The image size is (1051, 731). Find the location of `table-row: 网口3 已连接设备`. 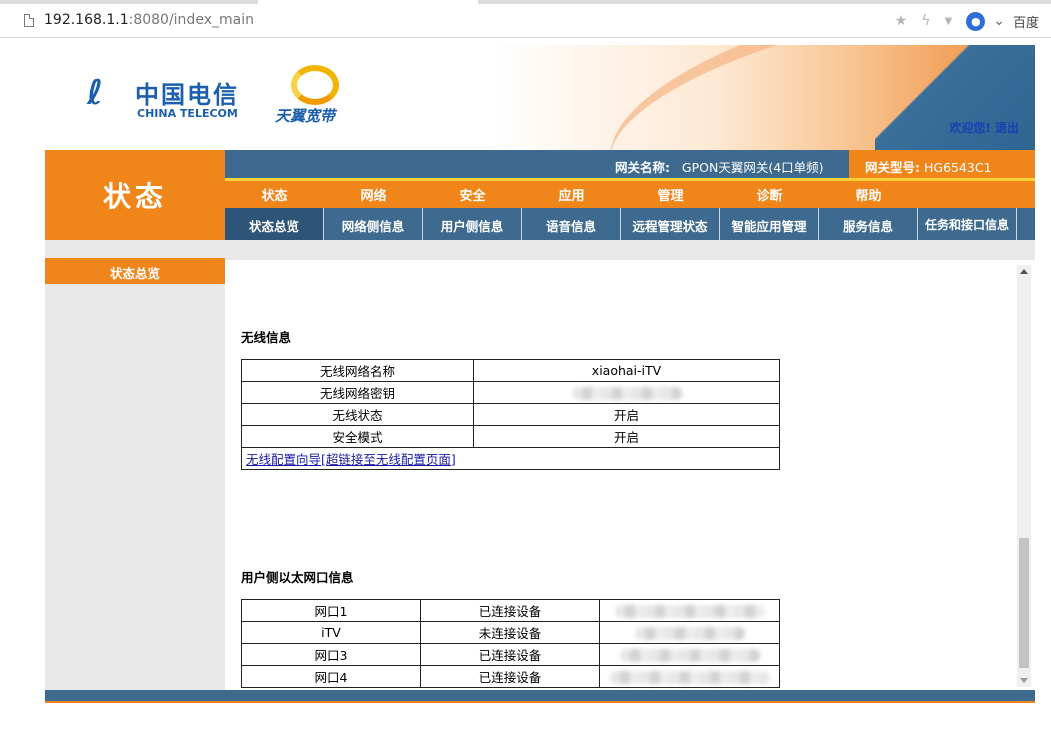

table-row: 网口3 已连接设备 is located at coordinates (510, 654).